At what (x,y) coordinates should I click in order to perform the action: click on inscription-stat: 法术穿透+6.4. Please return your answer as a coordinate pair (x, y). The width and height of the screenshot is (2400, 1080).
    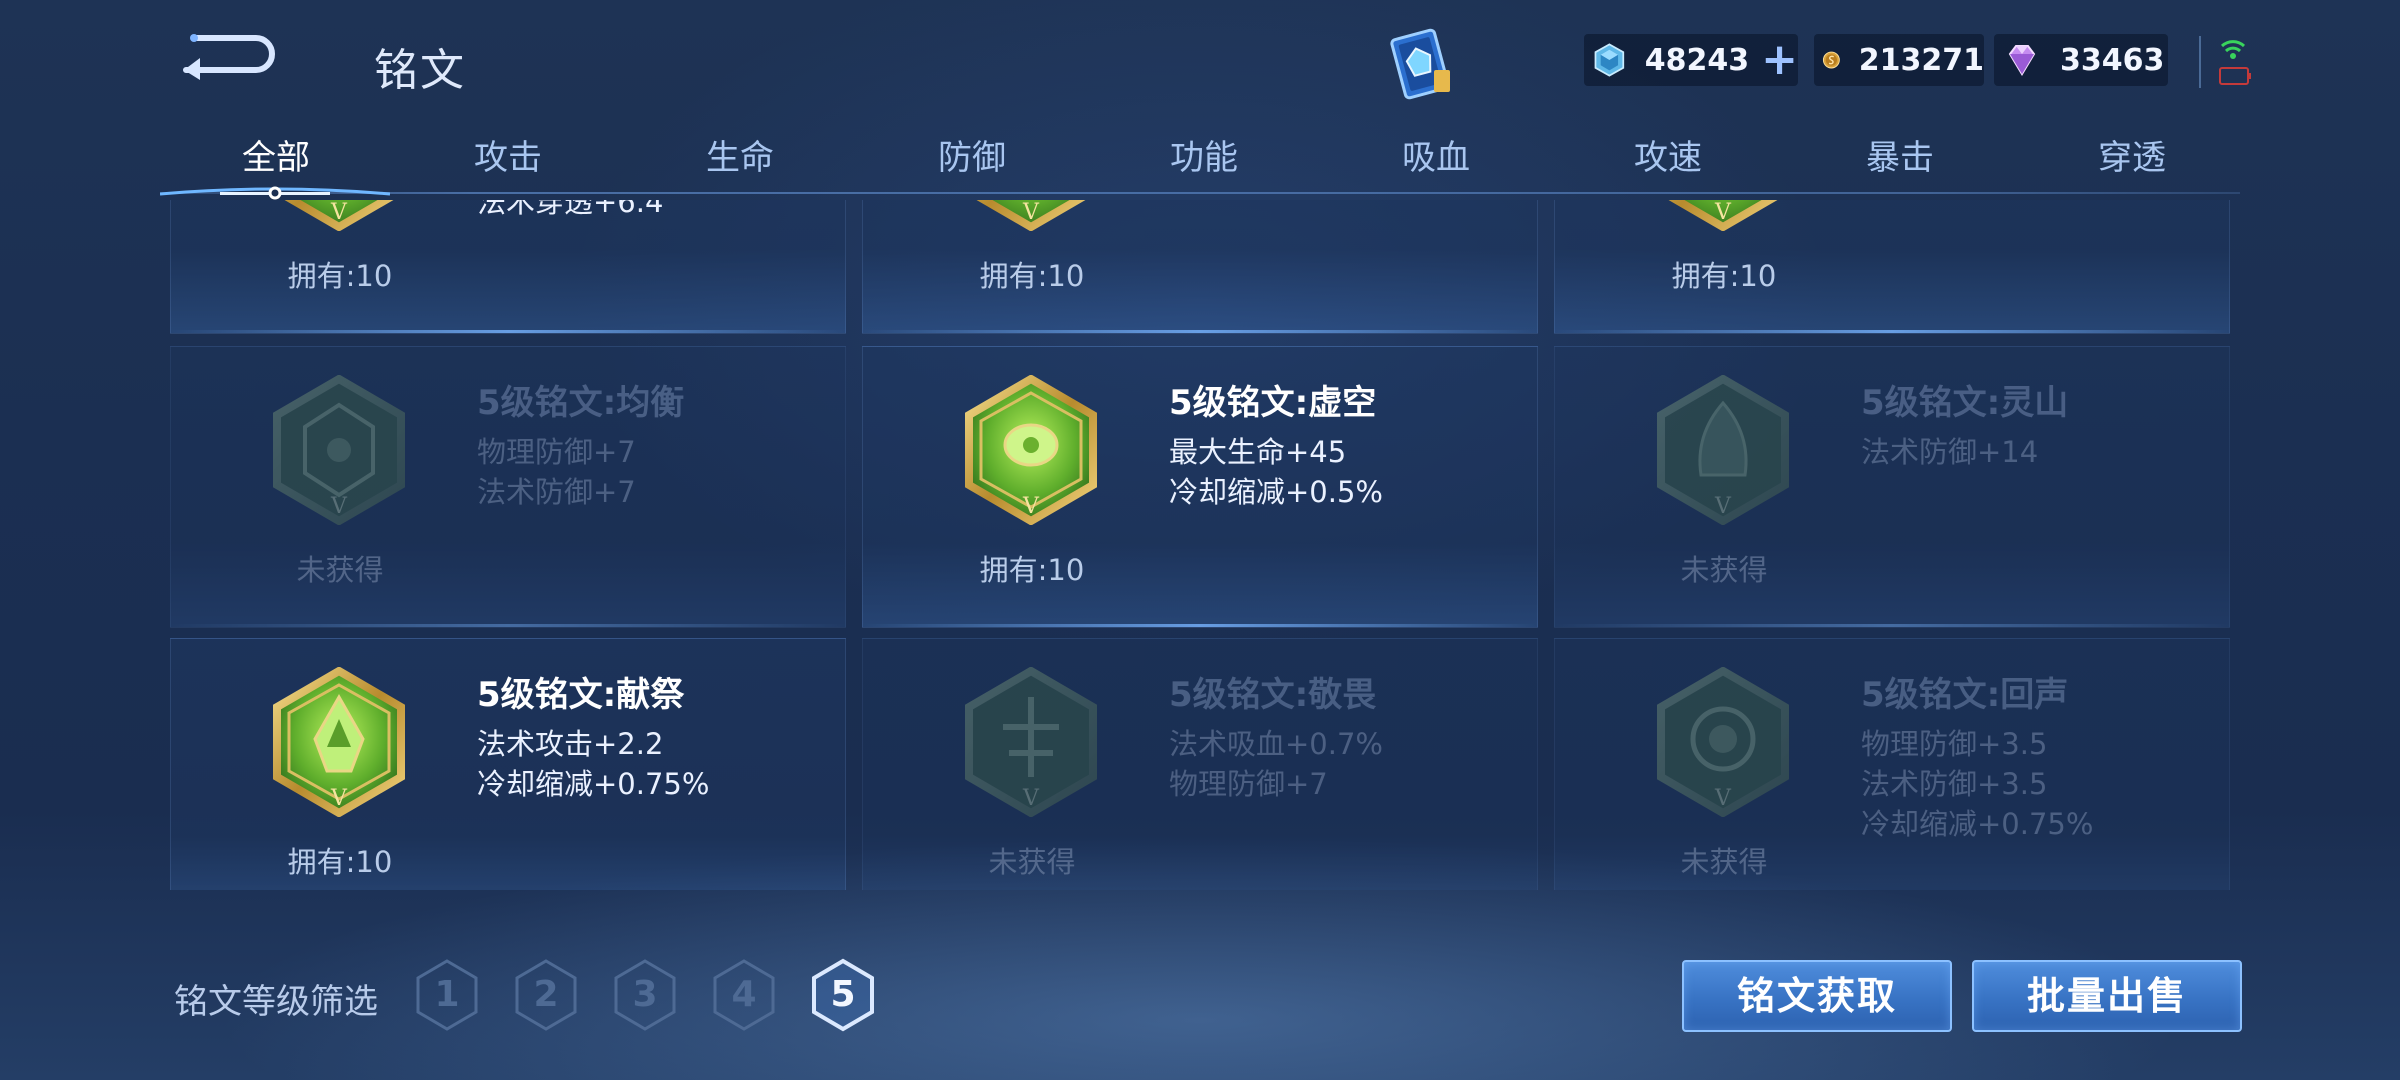
    Looking at the image, I should click on (570, 209).